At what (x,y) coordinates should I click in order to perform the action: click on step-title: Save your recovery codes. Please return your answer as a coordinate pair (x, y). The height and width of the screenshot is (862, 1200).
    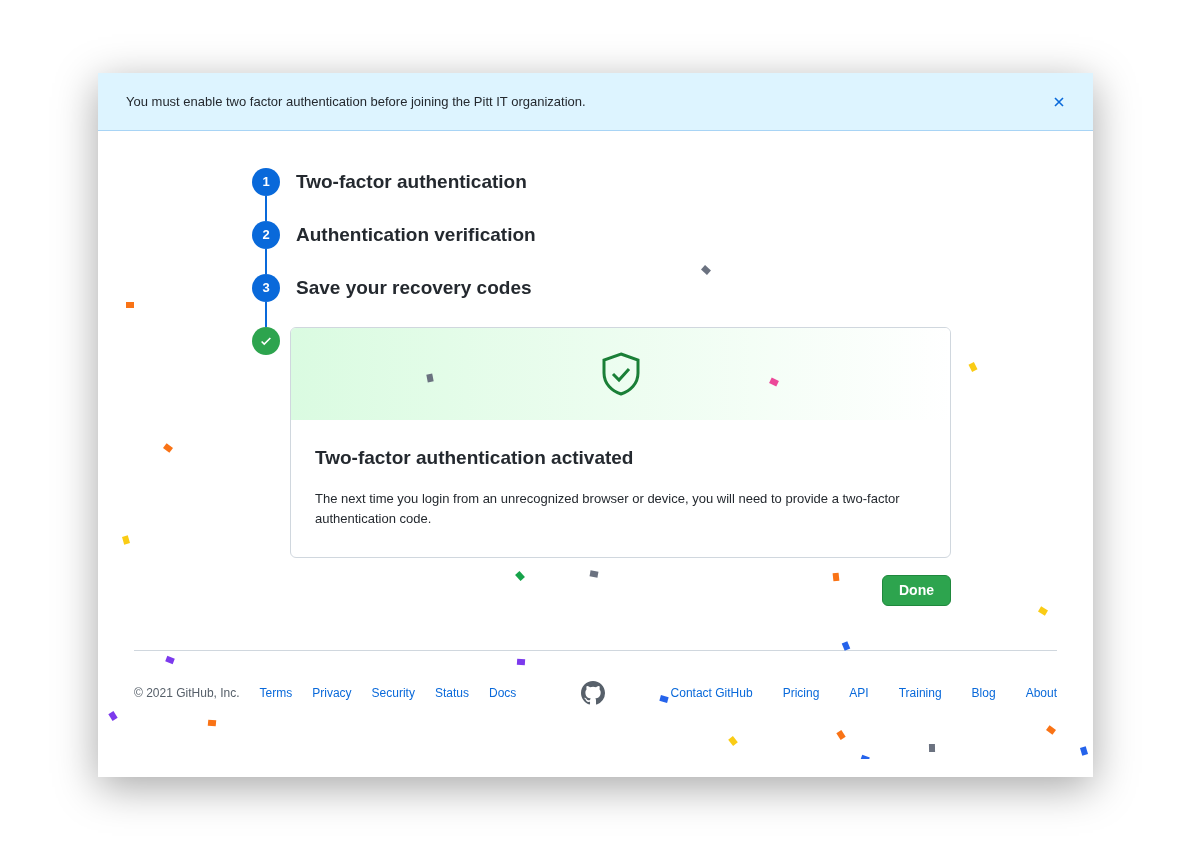
    Looking at the image, I should click on (414, 288).